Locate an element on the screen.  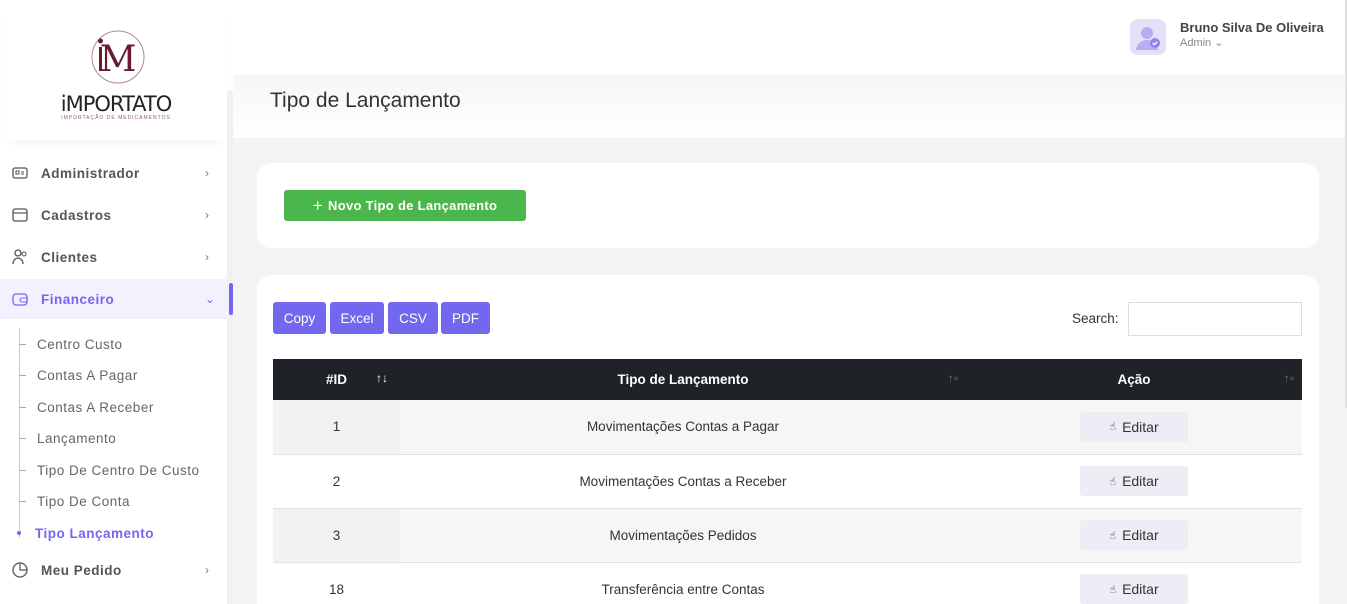
submenu-label: Tipo Lançamento is located at coordinates (95, 533).